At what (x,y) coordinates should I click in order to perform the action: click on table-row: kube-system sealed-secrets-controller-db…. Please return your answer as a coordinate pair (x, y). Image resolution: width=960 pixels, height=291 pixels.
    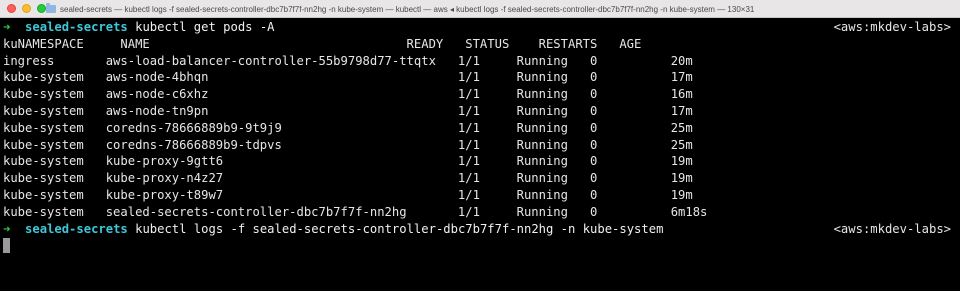
    Looking at the image, I should click on (355, 211).